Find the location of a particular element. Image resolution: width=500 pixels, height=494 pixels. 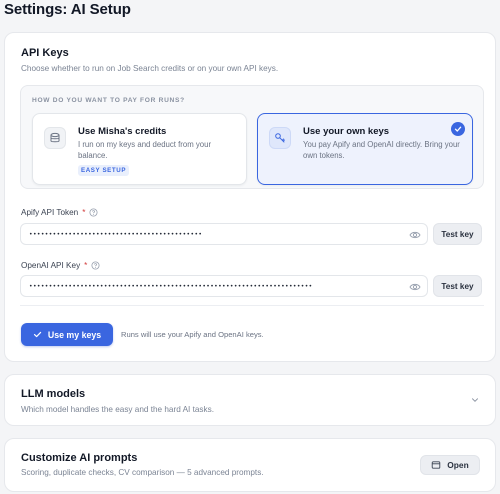

page-title: Settings: AI Setup is located at coordinates (67, 9).